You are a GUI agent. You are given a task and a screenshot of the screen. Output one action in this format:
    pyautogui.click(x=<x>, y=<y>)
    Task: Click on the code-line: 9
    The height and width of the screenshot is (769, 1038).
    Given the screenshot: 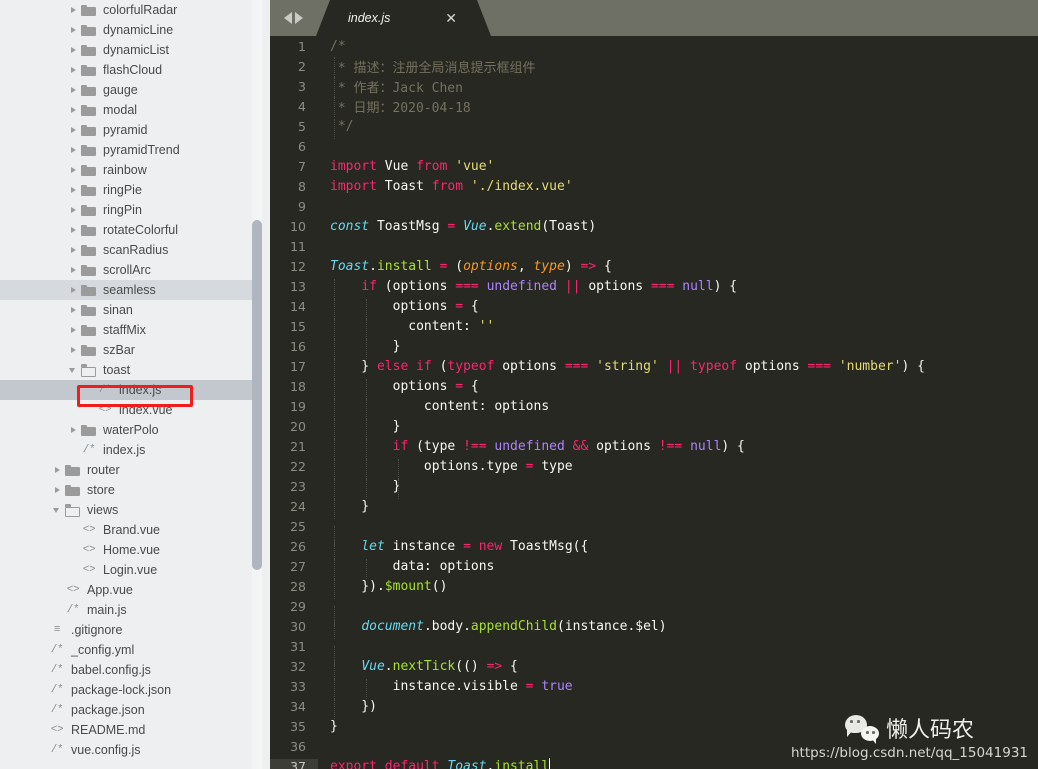 What is the action you would take?
    pyautogui.click(x=654, y=206)
    